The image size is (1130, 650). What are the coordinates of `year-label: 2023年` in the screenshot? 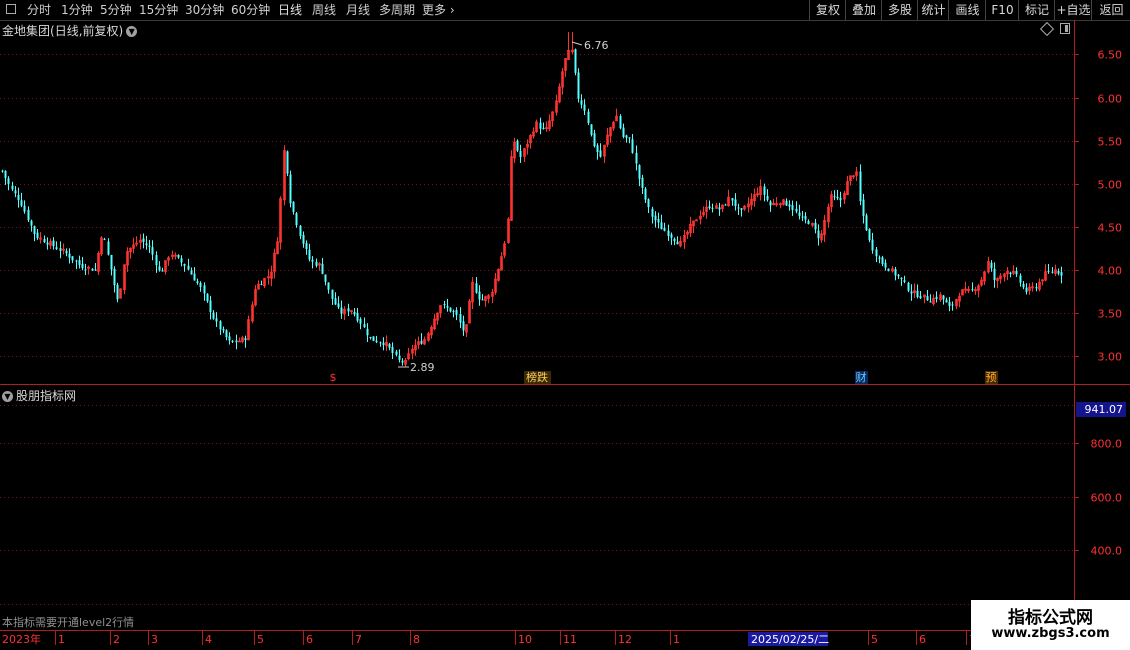 It's located at (21, 639).